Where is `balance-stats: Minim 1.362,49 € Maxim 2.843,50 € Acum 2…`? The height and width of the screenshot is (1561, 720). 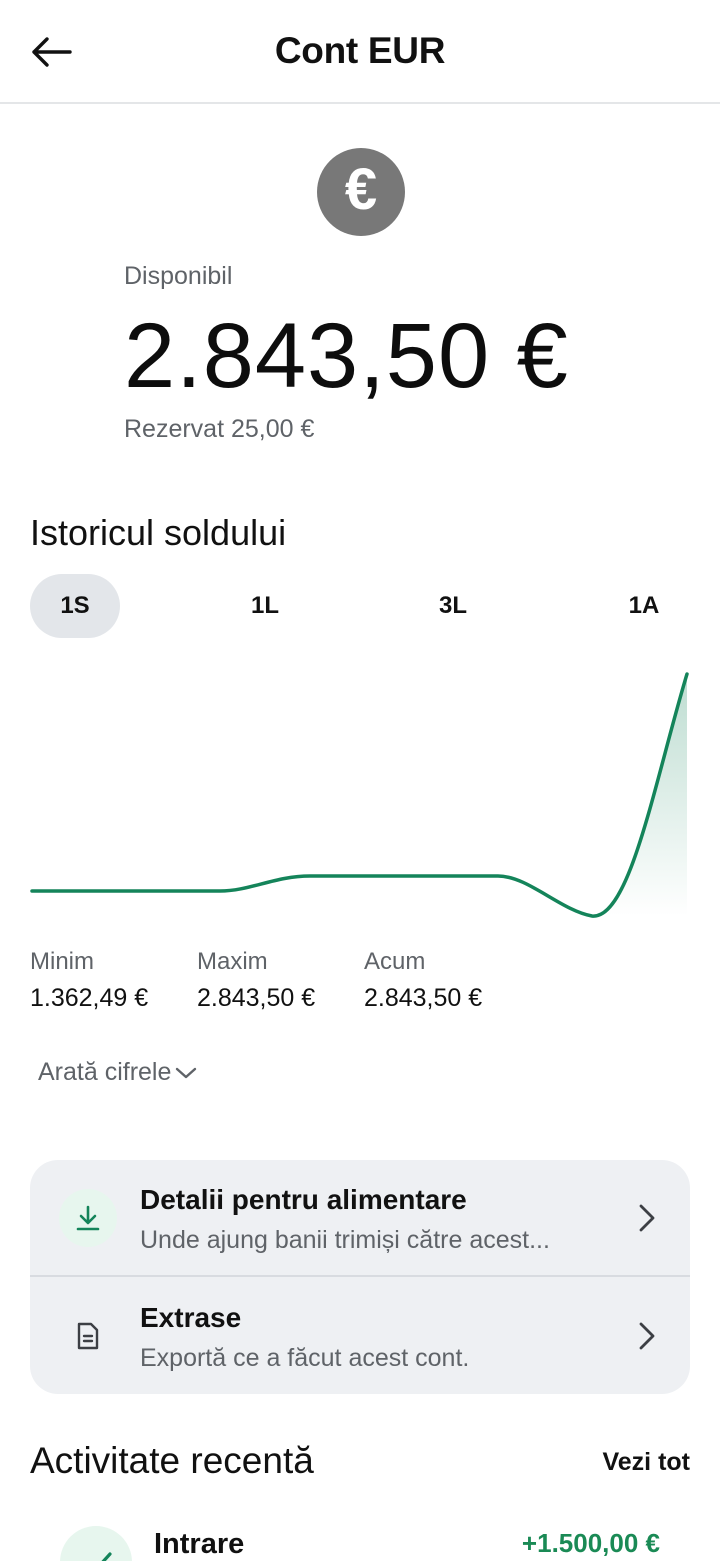 balance-stats: Minim 1.362,49 € Maxim 2.843,50 € Acum 2… is located at coordinates (360, 983).